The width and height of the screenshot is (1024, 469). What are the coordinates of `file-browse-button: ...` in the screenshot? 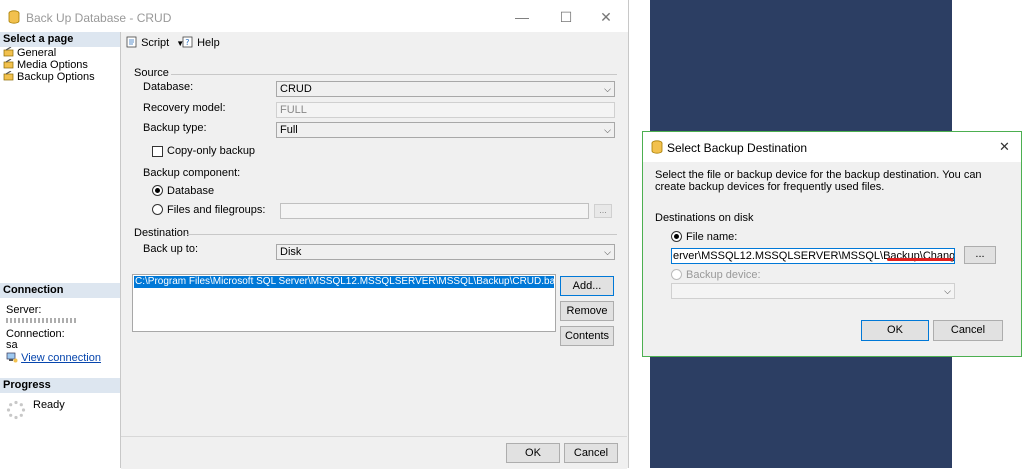 It's located at (980, 255).